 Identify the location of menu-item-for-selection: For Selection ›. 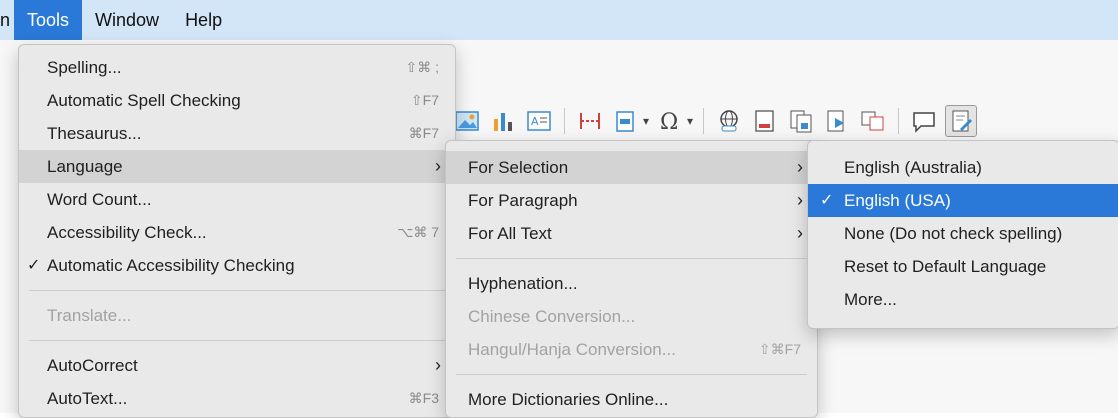
(631, 167).